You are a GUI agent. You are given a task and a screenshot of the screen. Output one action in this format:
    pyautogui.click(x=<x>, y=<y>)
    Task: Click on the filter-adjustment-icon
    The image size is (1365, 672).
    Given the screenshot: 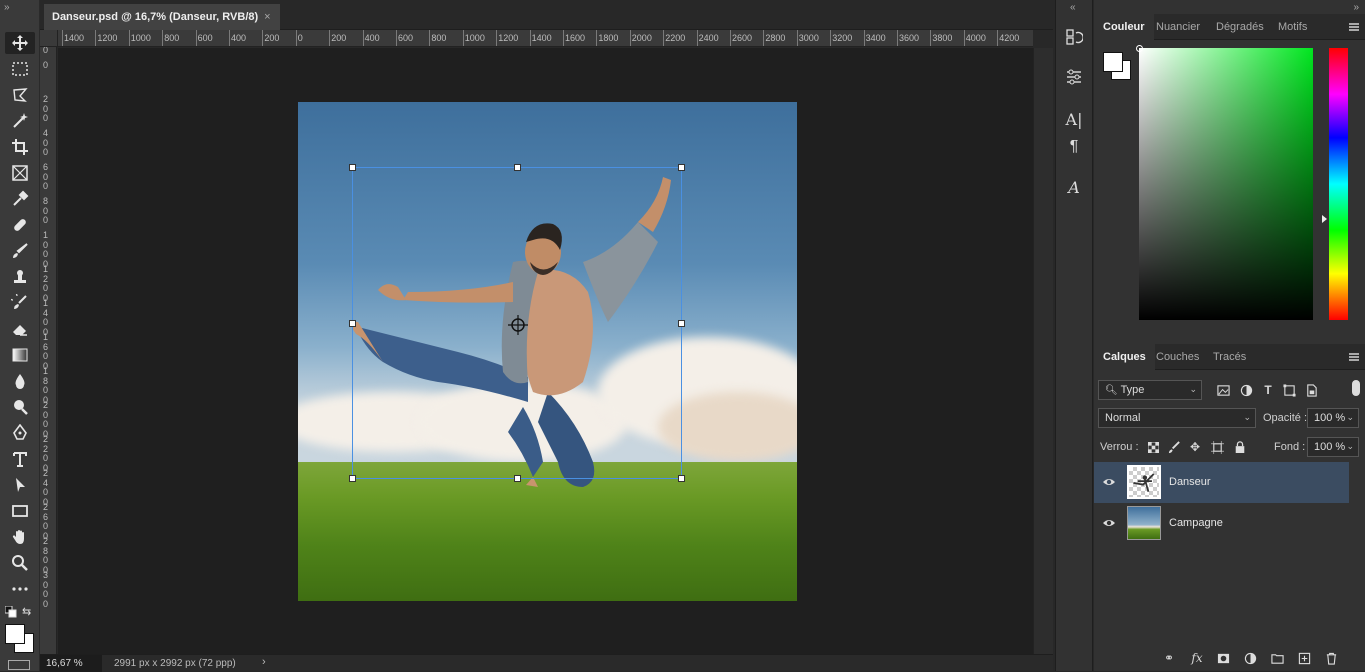 What is the action you would take?
    pyautogui.click(x=1246, y=390)
    